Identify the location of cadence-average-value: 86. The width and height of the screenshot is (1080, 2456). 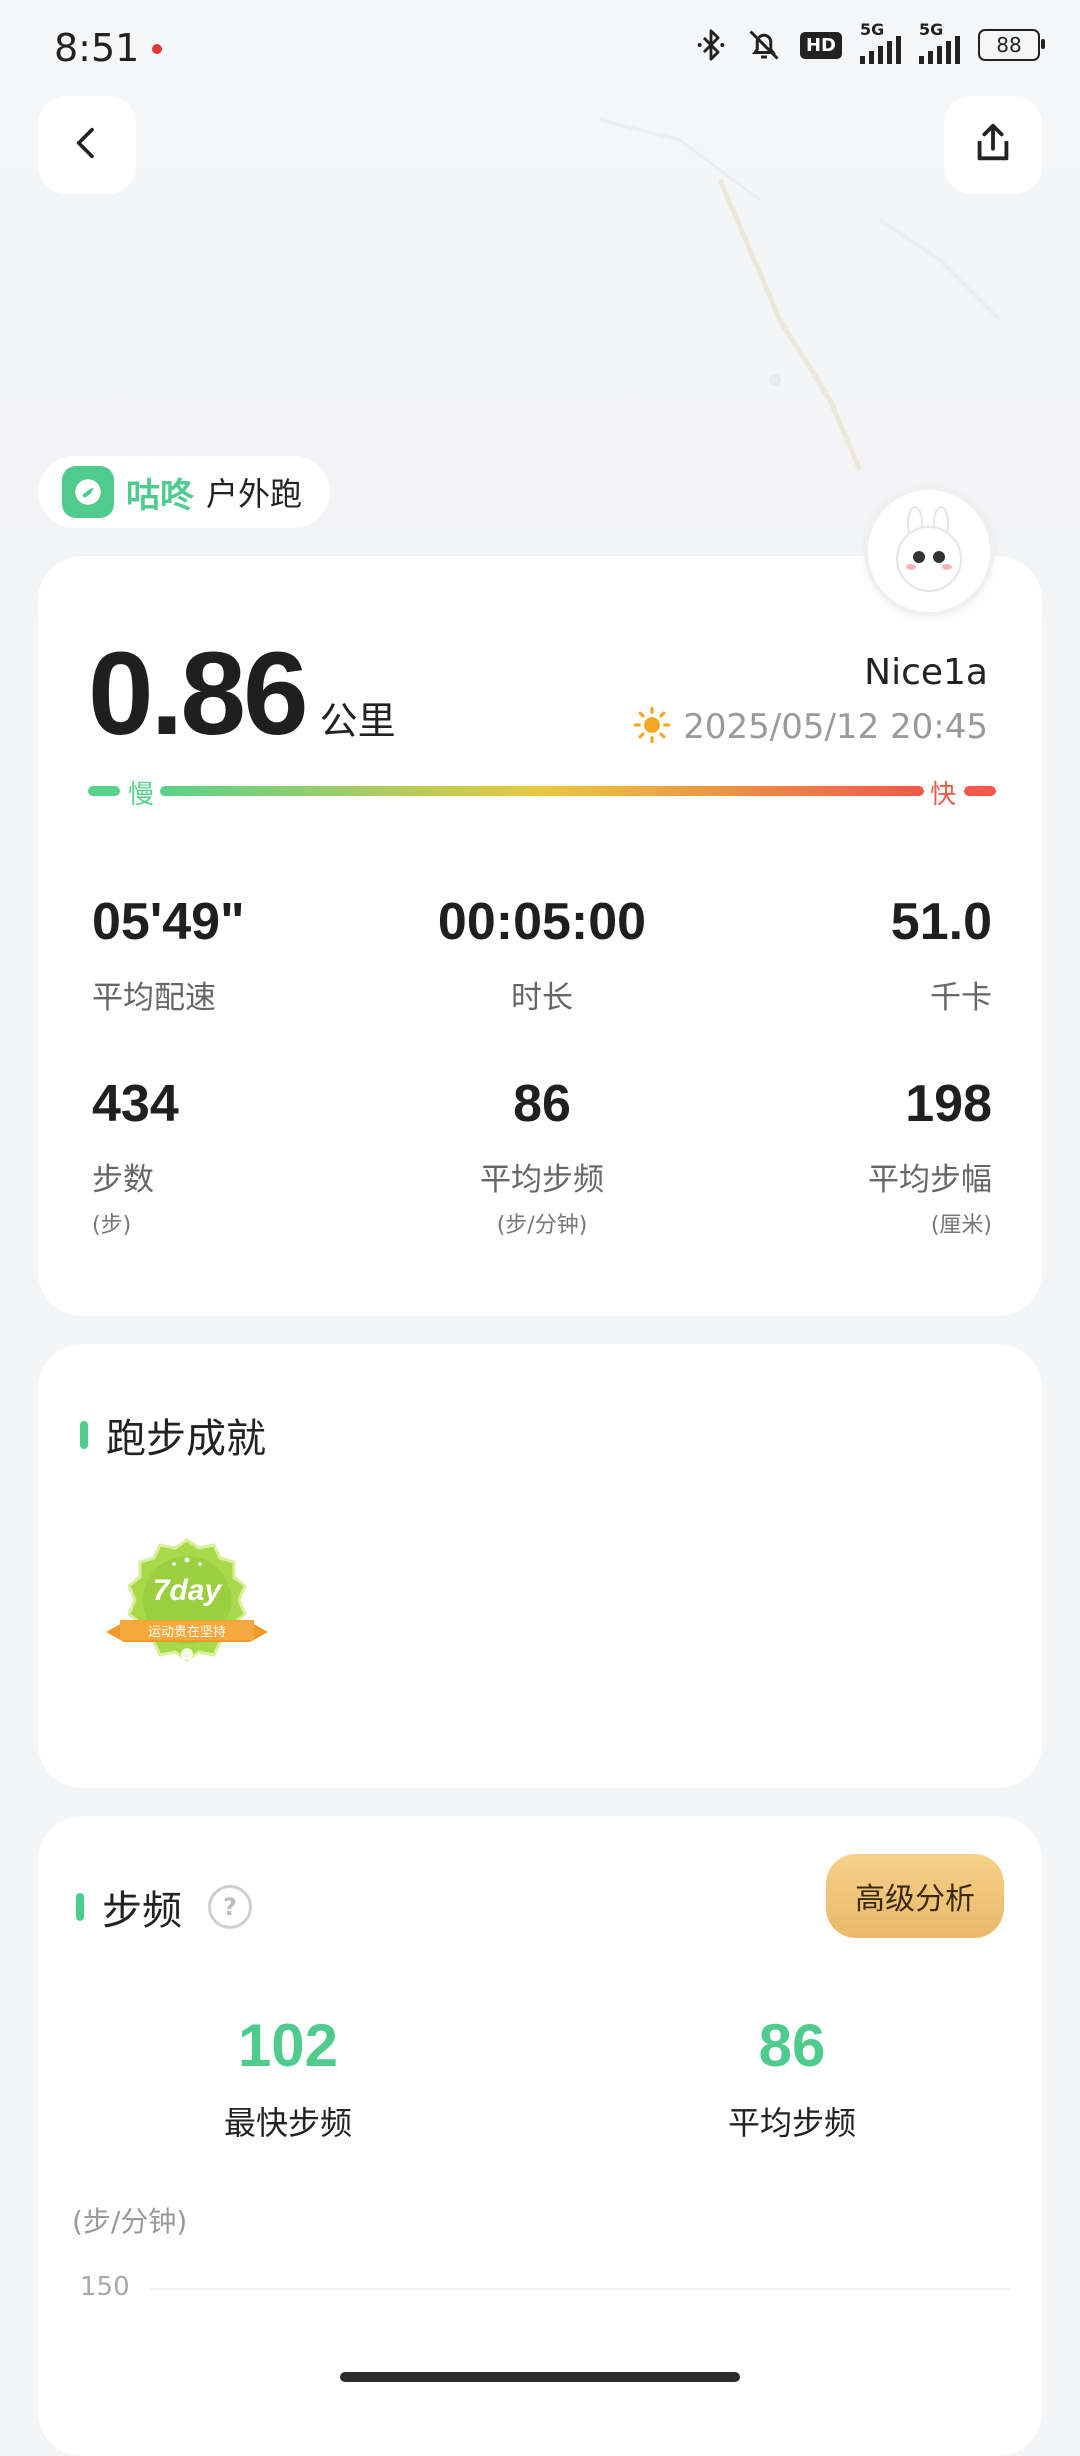
(792, 2045).